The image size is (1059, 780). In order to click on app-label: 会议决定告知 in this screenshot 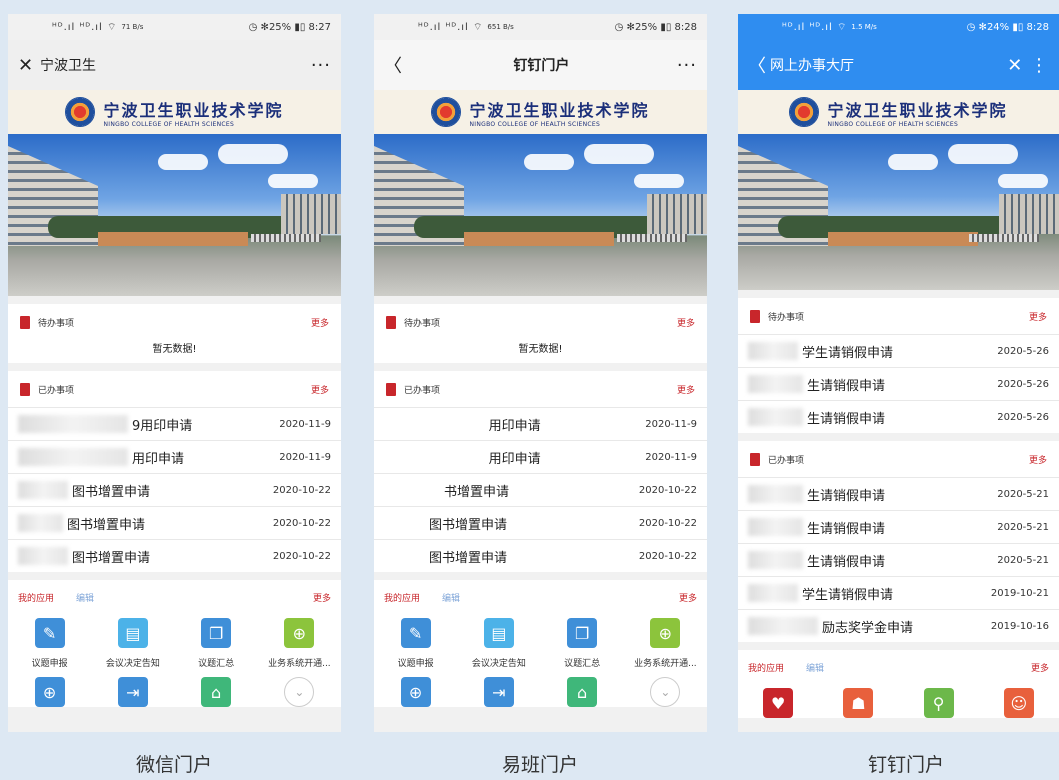, I will do `click(132, 664)`.